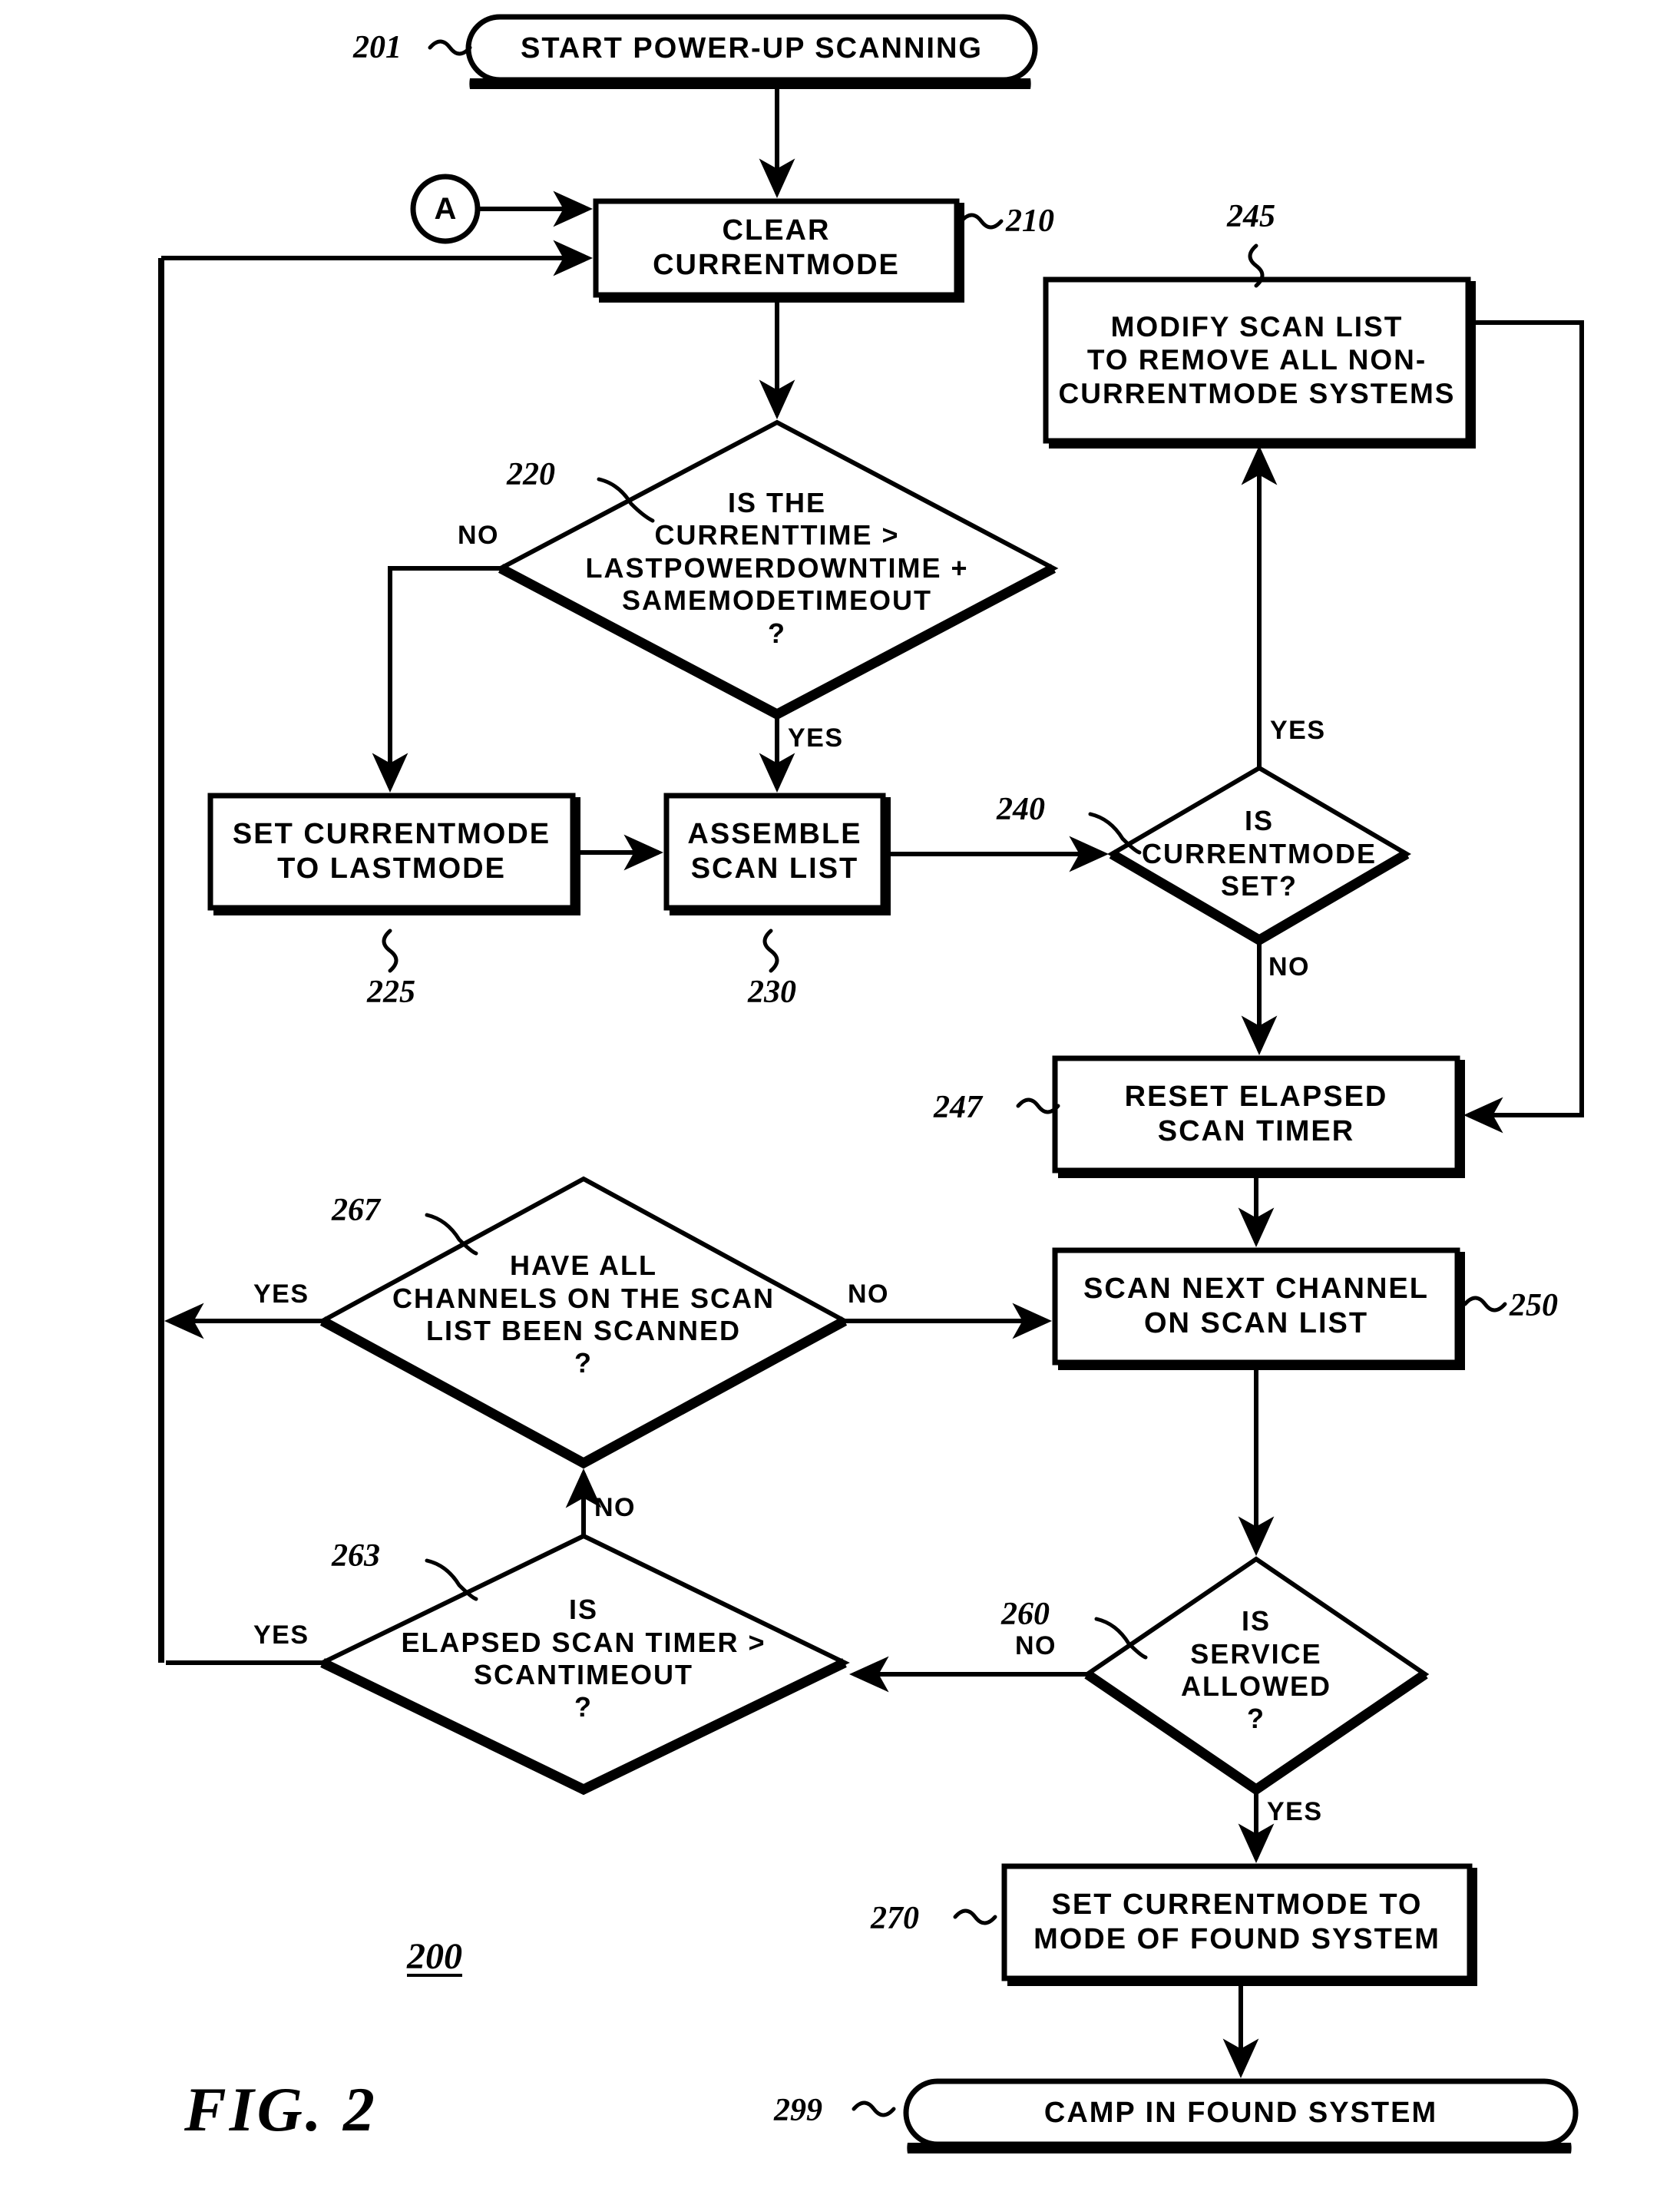 Image resolution: width=1680 pixels, height=2208 pixels. Describe the element at coordinates (869, 1294) in the screenshot. I see `branch-label-267-no: NO` at that location.